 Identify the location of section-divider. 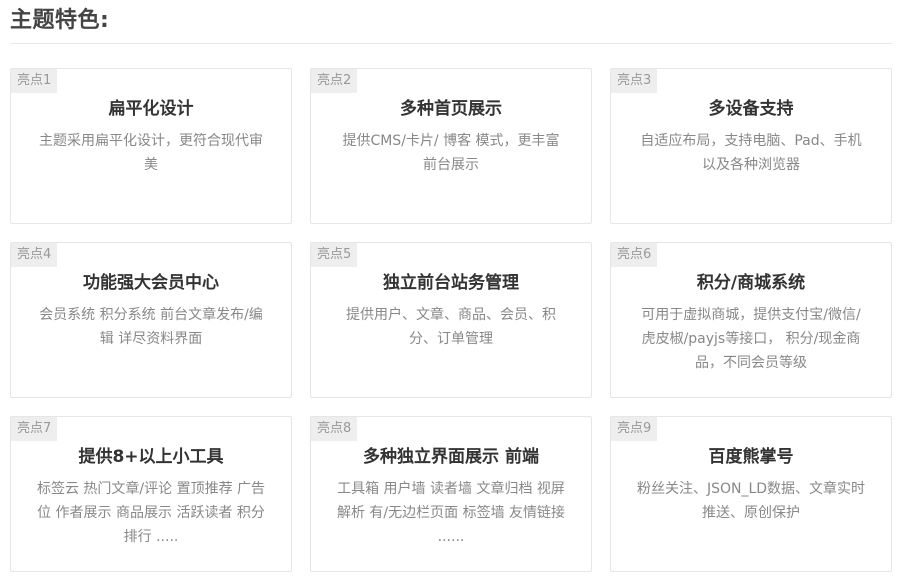
(451, 43).